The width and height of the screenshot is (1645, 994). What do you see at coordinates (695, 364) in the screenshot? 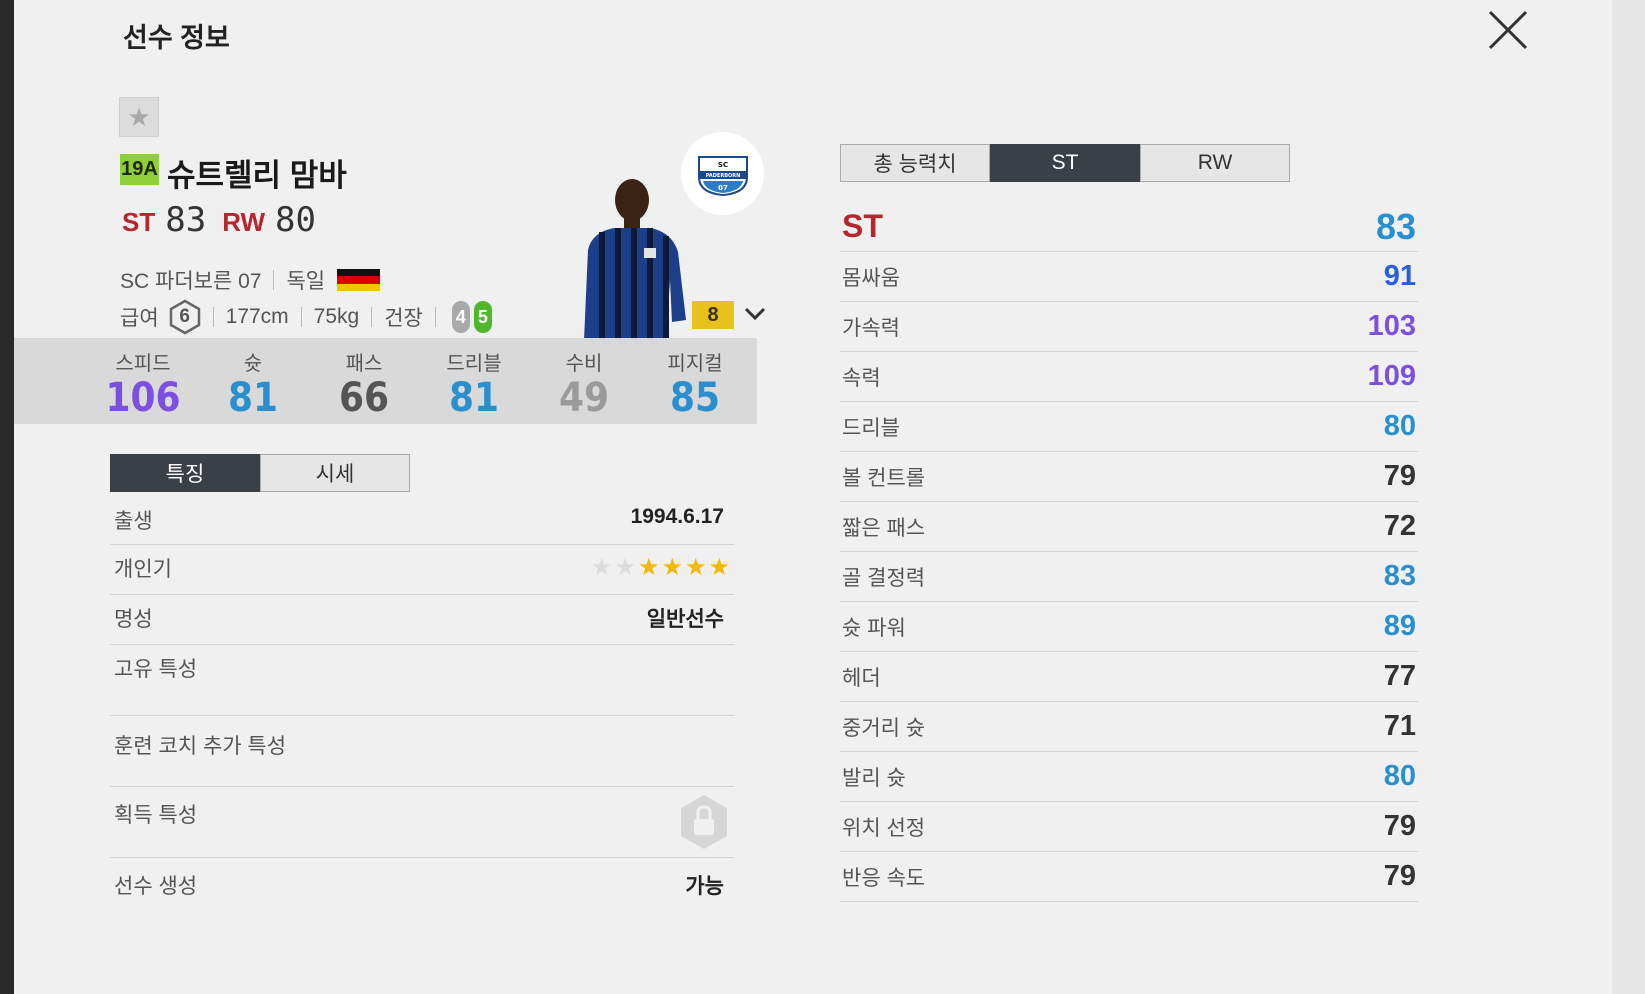
I see `summary-stat-label: 피지컬` at bounding box center [695, 364].